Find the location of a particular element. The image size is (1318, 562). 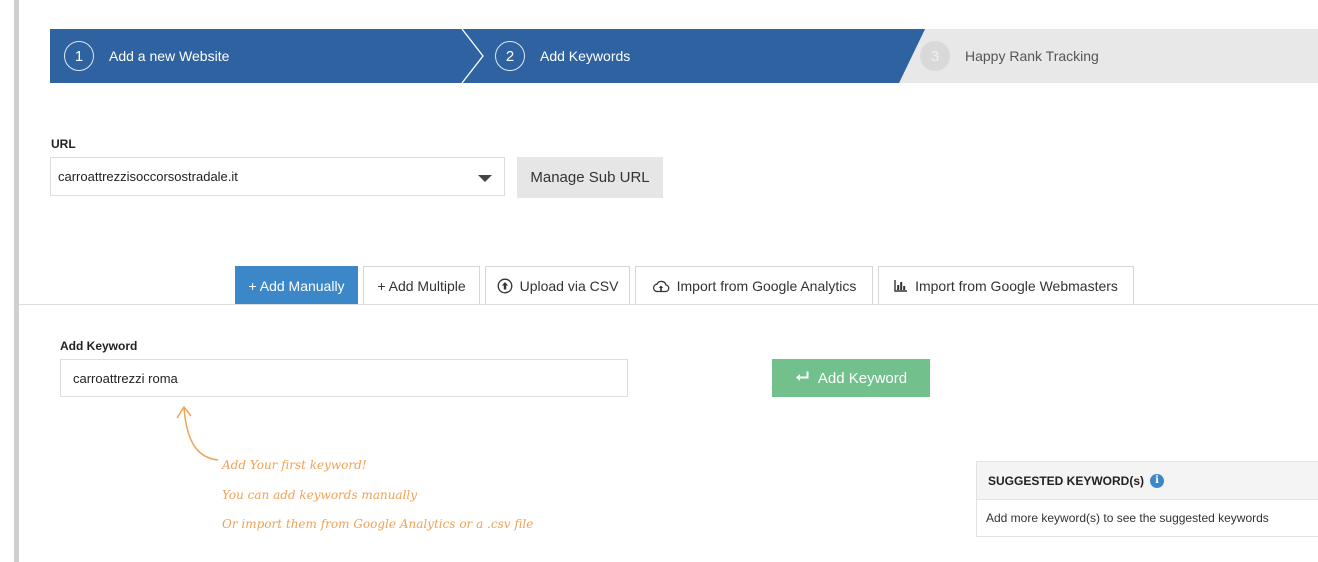

upload-circle-icon is located at coordinates (505, 286).